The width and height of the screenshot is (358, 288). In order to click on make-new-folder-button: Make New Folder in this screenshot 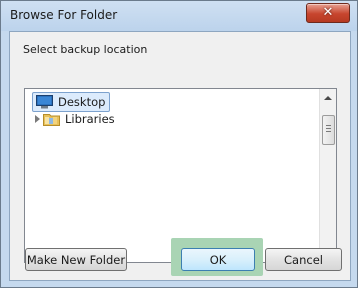, I will do `click(76, 259)`.